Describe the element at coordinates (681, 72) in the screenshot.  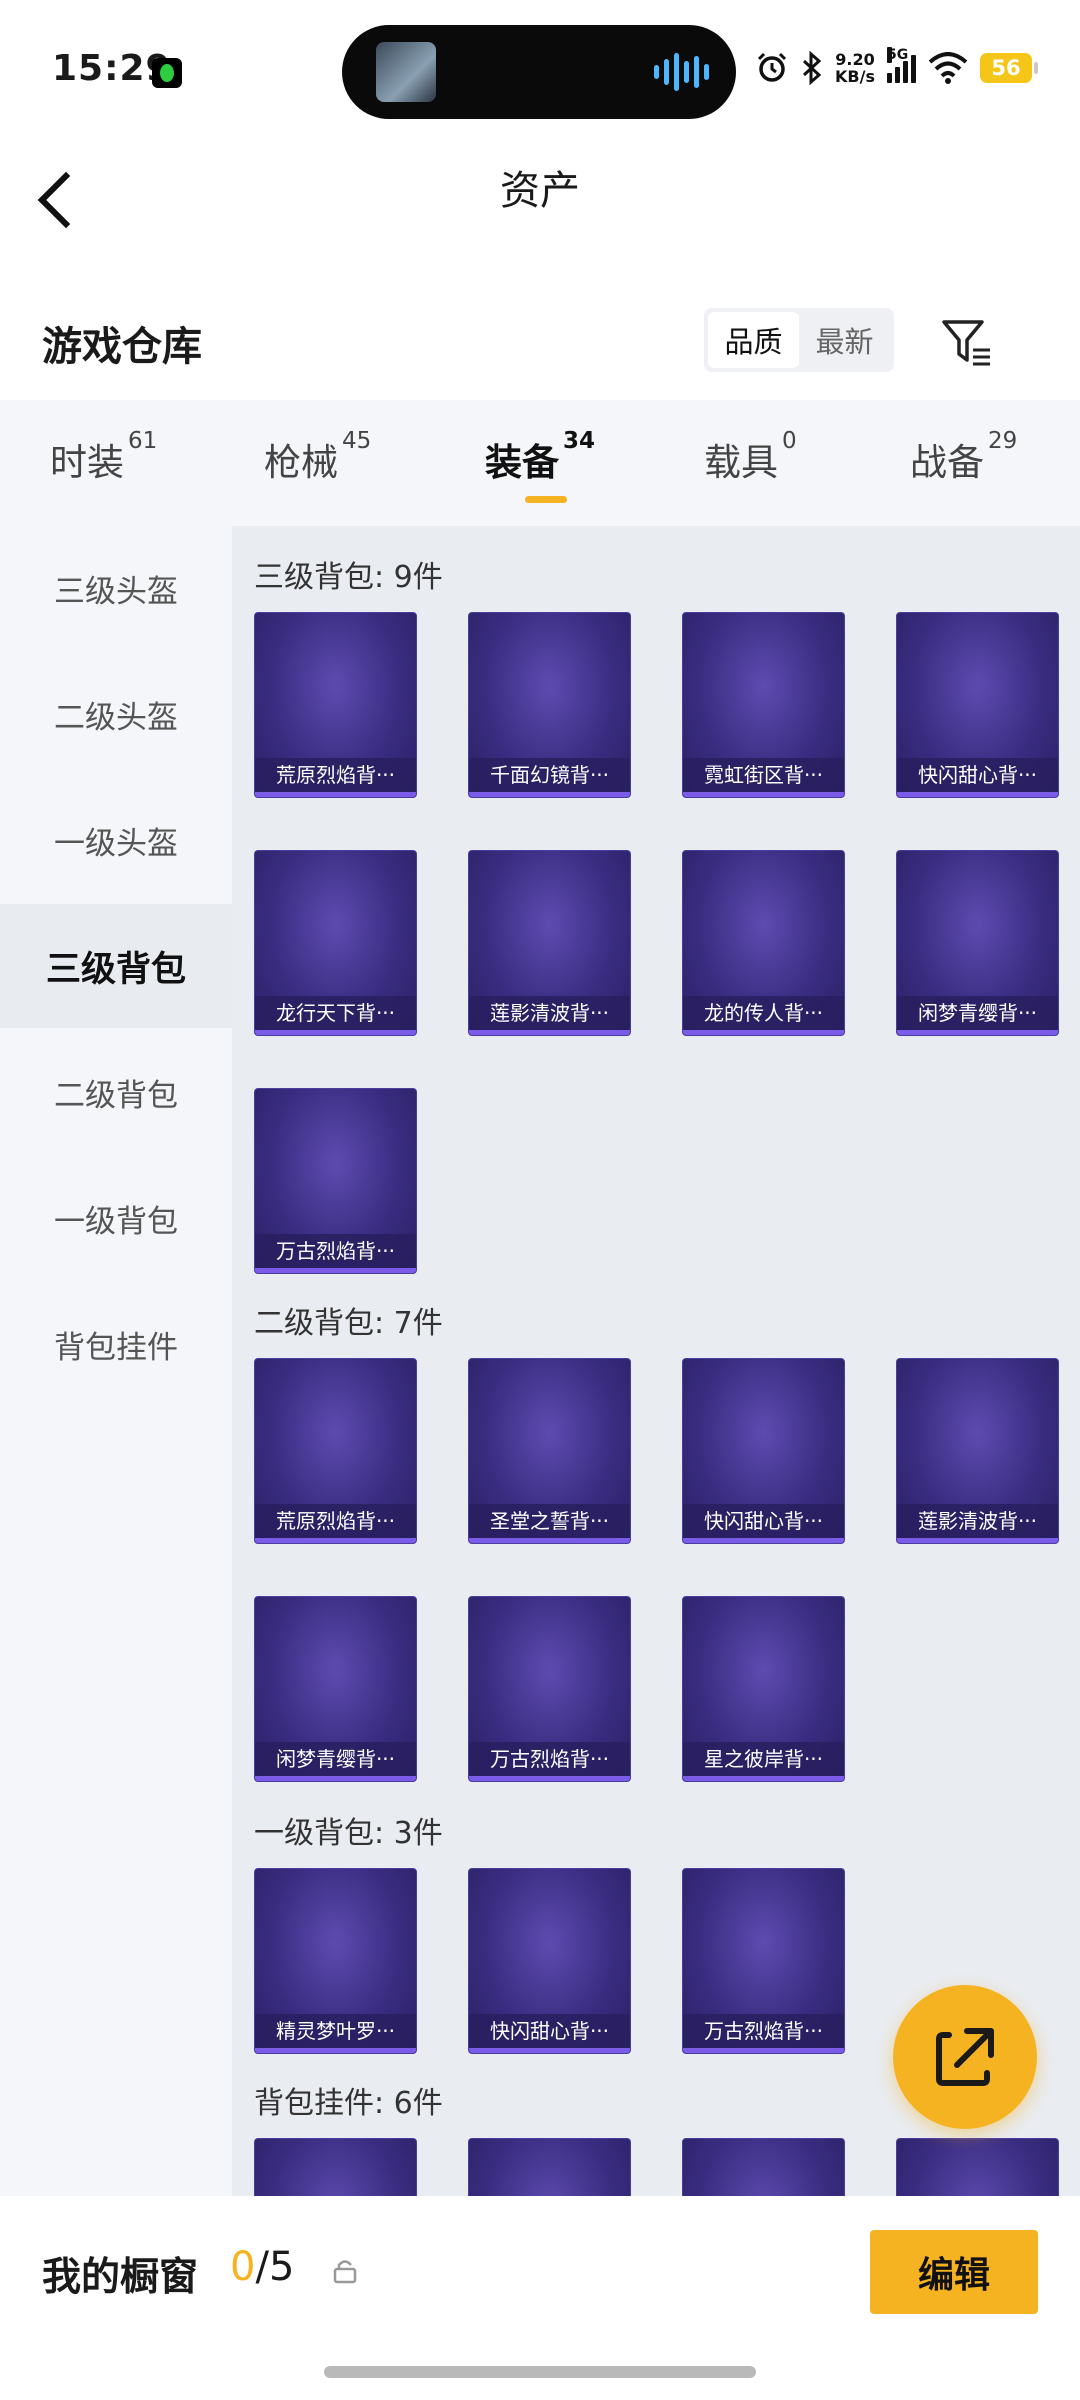
I see `audio-wave-icon` at that location.